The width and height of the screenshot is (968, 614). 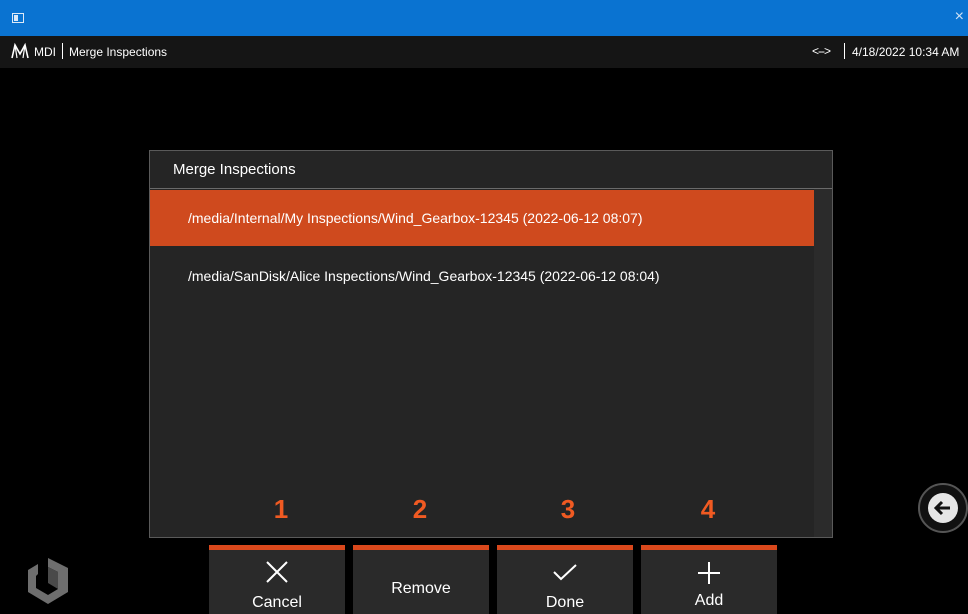 I want to click on scrollbar, so click(x=823, y=363).